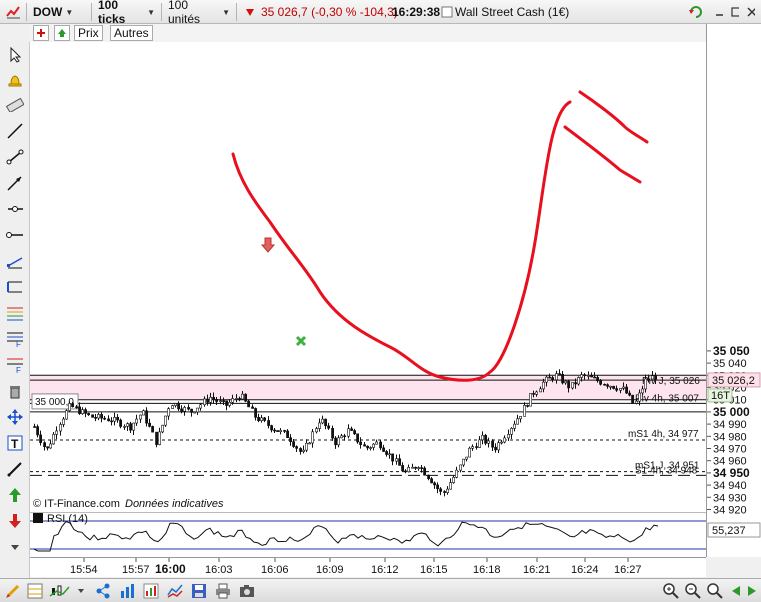  What do you see at coordinates (731, 412) in the screenshot?
I see `price-tick-label: 35 000` at bounding box center [731, 412].